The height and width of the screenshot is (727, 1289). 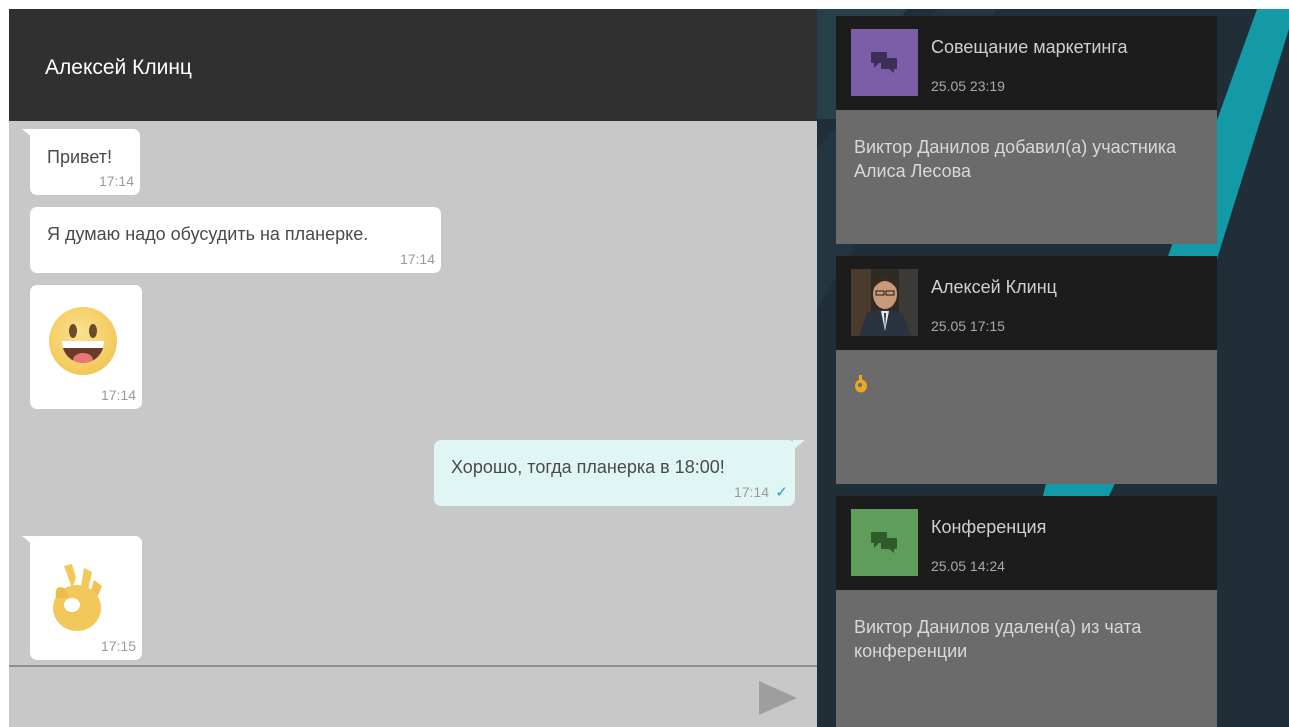 What do you see at coordinates (884, 302) in the screenshot?
I see `avatar` at bounding box center [884, 302].